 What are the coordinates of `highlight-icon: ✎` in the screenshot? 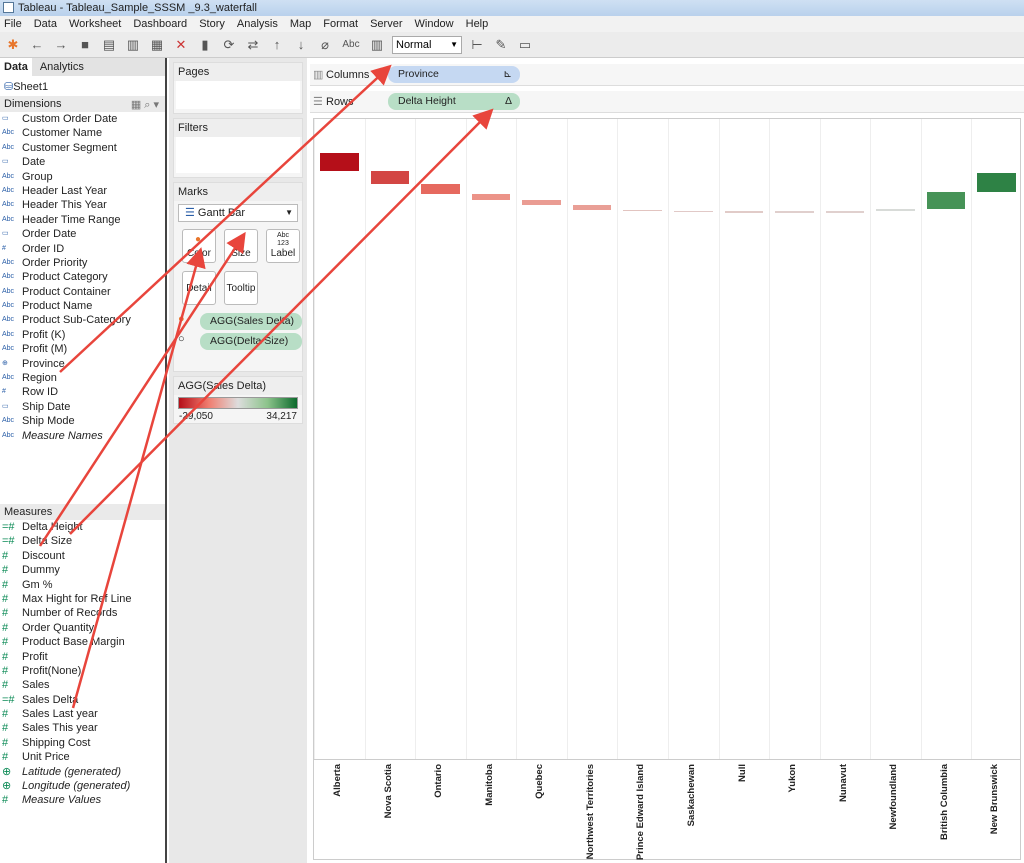 It's located at (501, 45).